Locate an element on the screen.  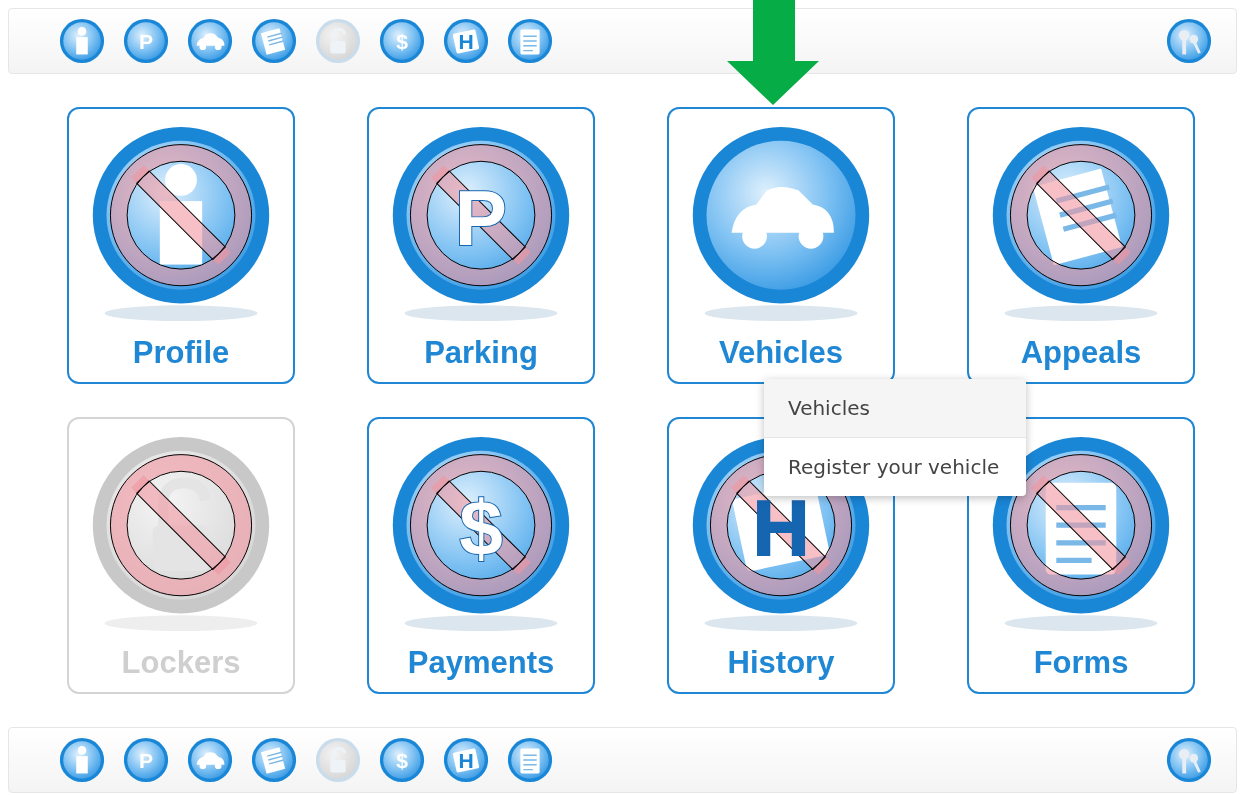
parking-icon is located at coordinates (481, 215).